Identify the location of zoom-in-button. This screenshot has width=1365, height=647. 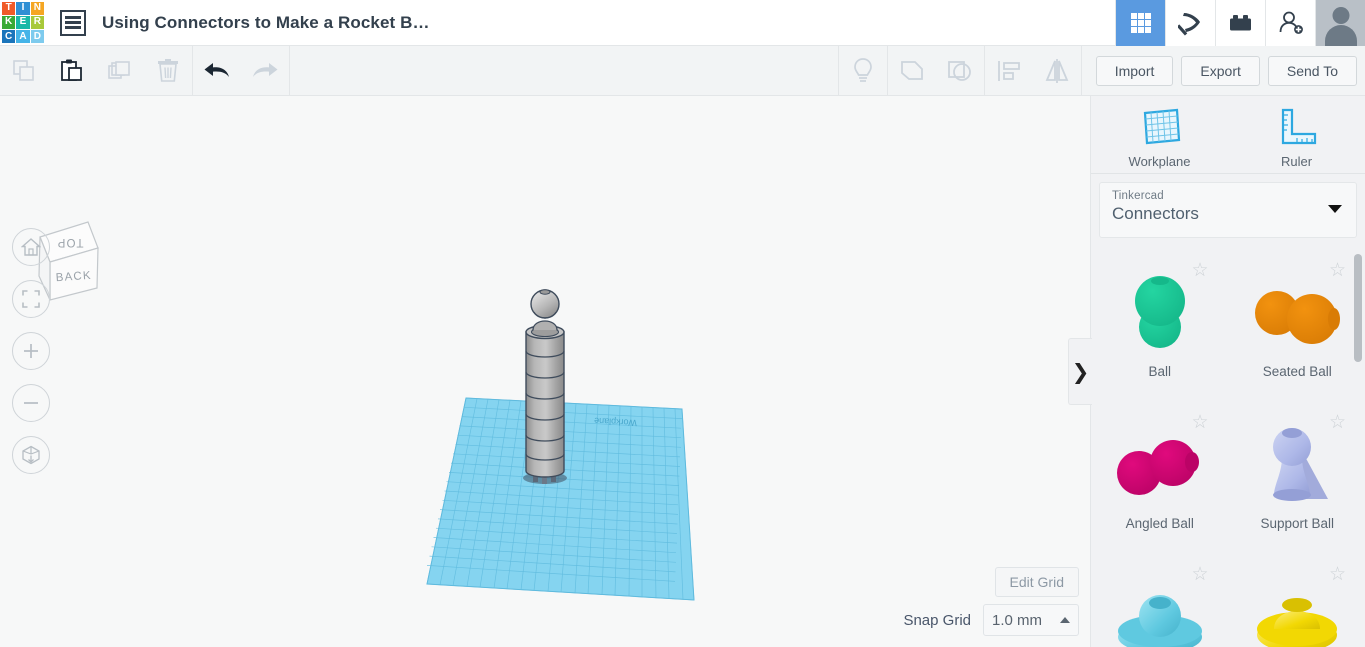
(31, 351).